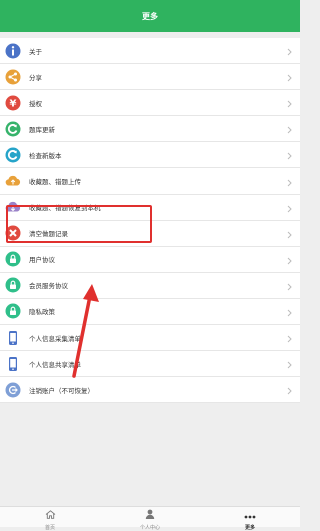 This screenshot has height=531, width=320. What do you see at coordinates (13, 390) in the screenshot?
I see `logout-icon` at bounding box center [13, 390].